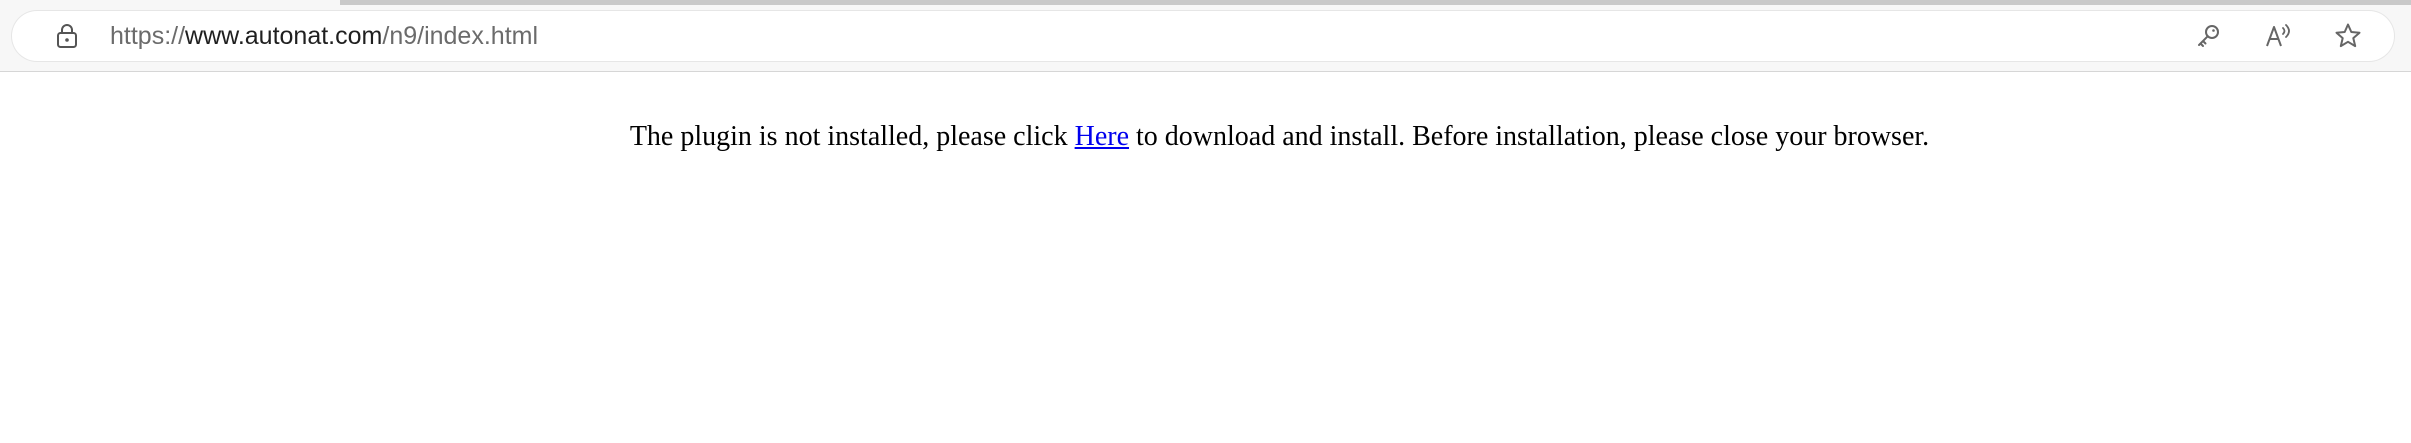 Image resolution: width=2411 pixels, height=443 pixels. What do you see at coordinates (2208, 36) in the screenshot?
I see `key-icon` at bounding box center [2208, 36].